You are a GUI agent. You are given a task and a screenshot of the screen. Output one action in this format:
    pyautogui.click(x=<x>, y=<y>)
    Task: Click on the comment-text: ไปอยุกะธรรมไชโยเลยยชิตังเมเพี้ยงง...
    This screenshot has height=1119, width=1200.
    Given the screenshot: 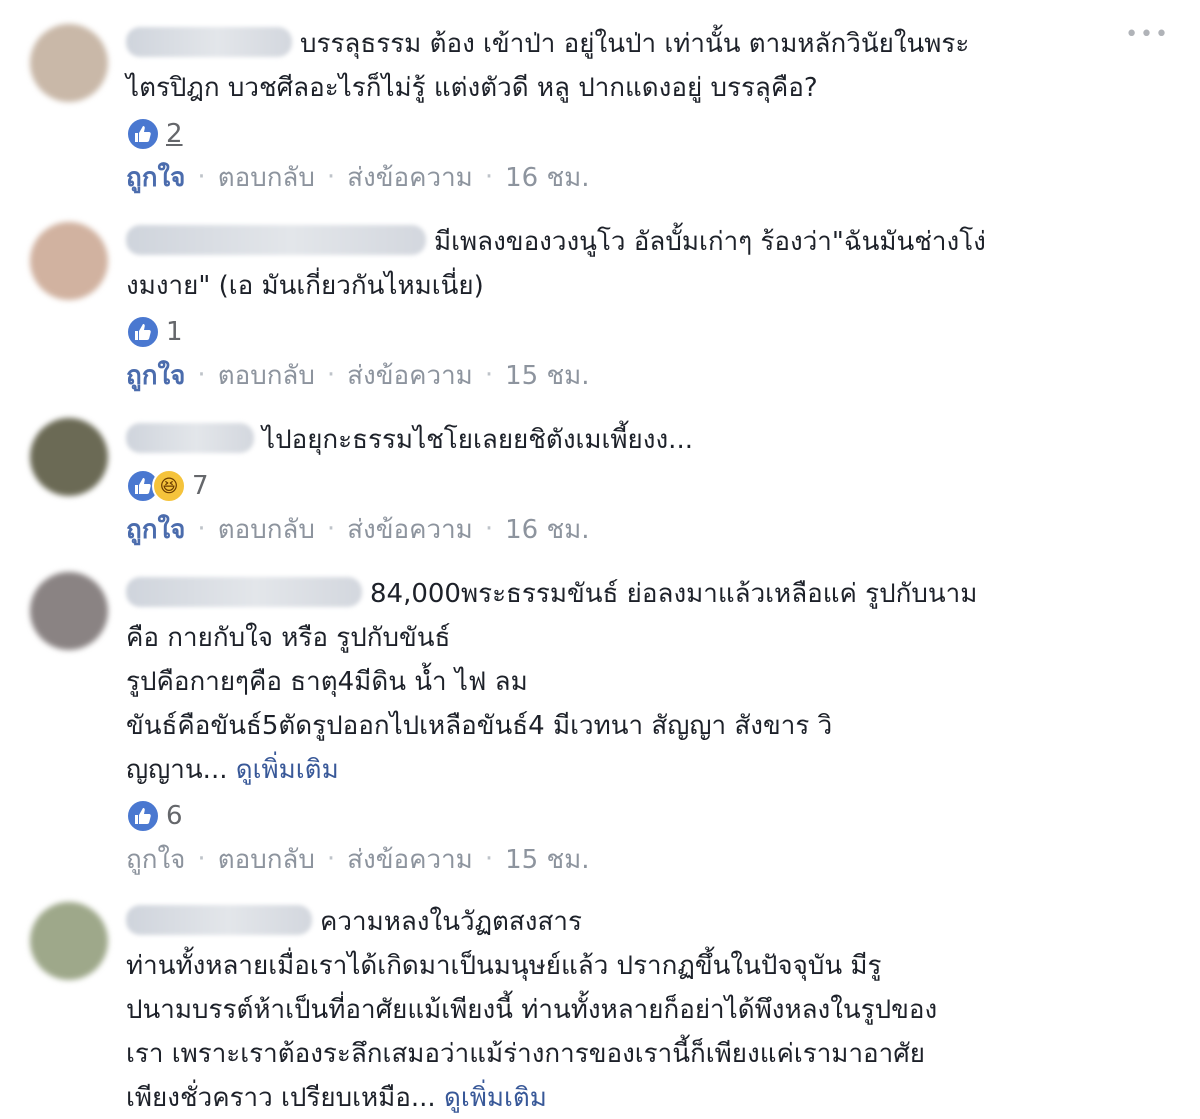 What is the action you would take?
    pyautogui.click(x=626, y=440)
    